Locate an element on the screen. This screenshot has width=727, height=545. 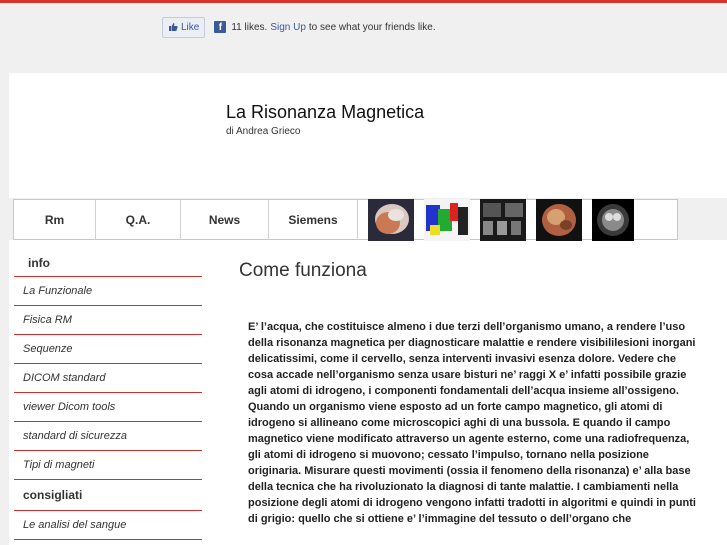
nav-label: Rm is located at coordinates (54, 219).